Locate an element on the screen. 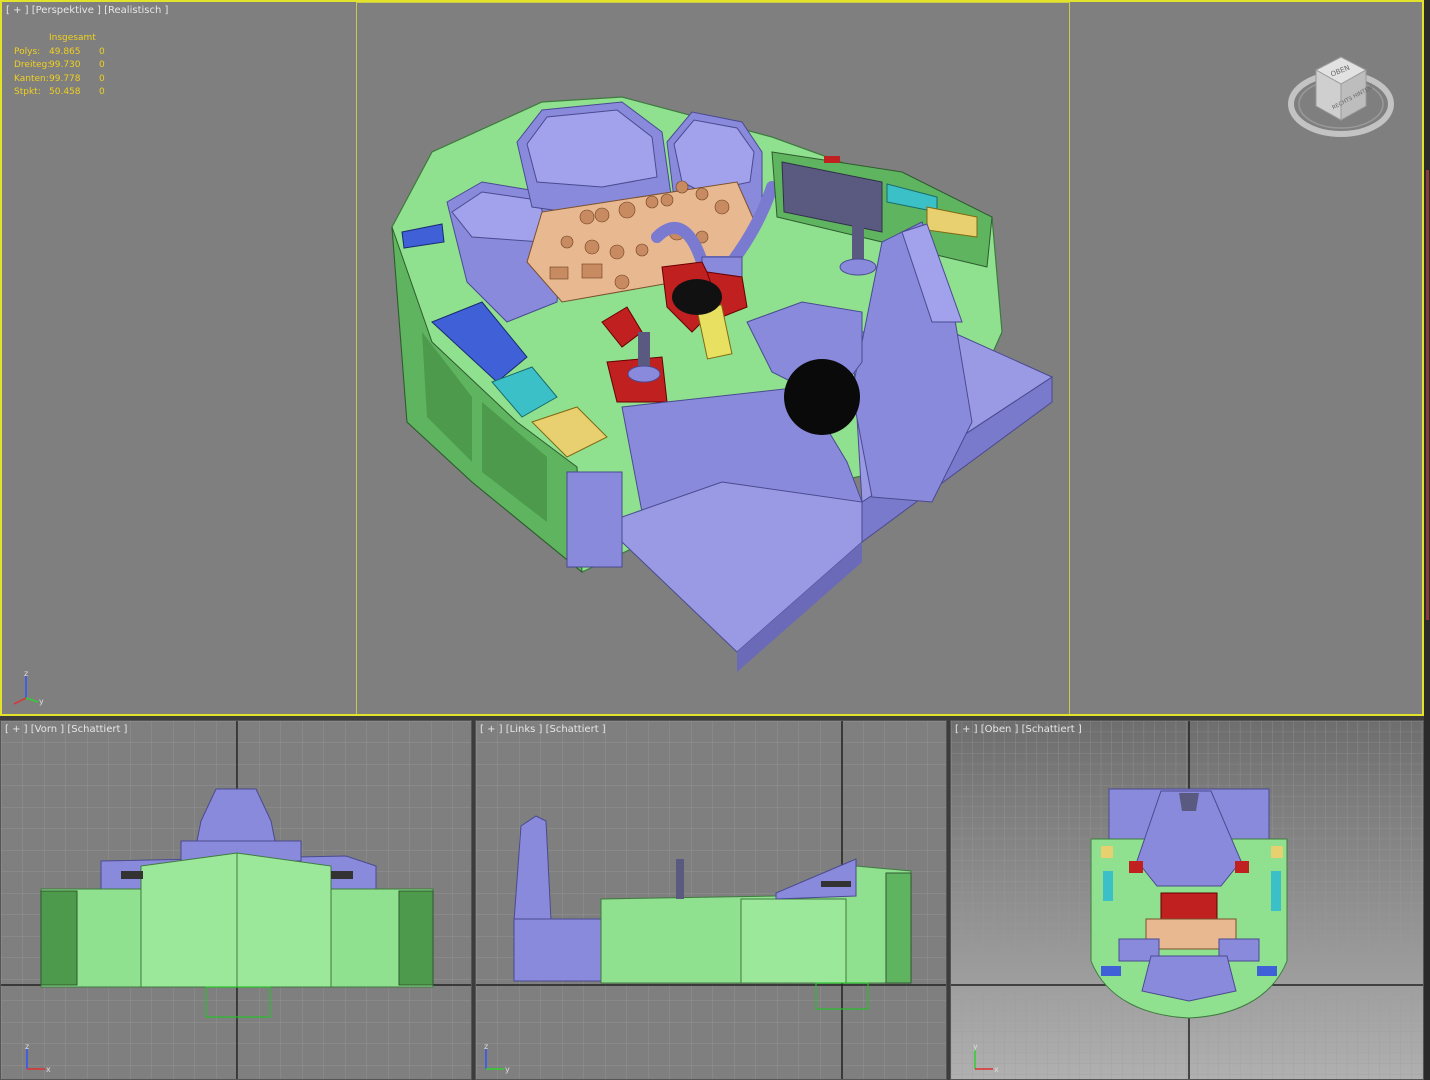  grid-left is located at coordinates (711, 900).